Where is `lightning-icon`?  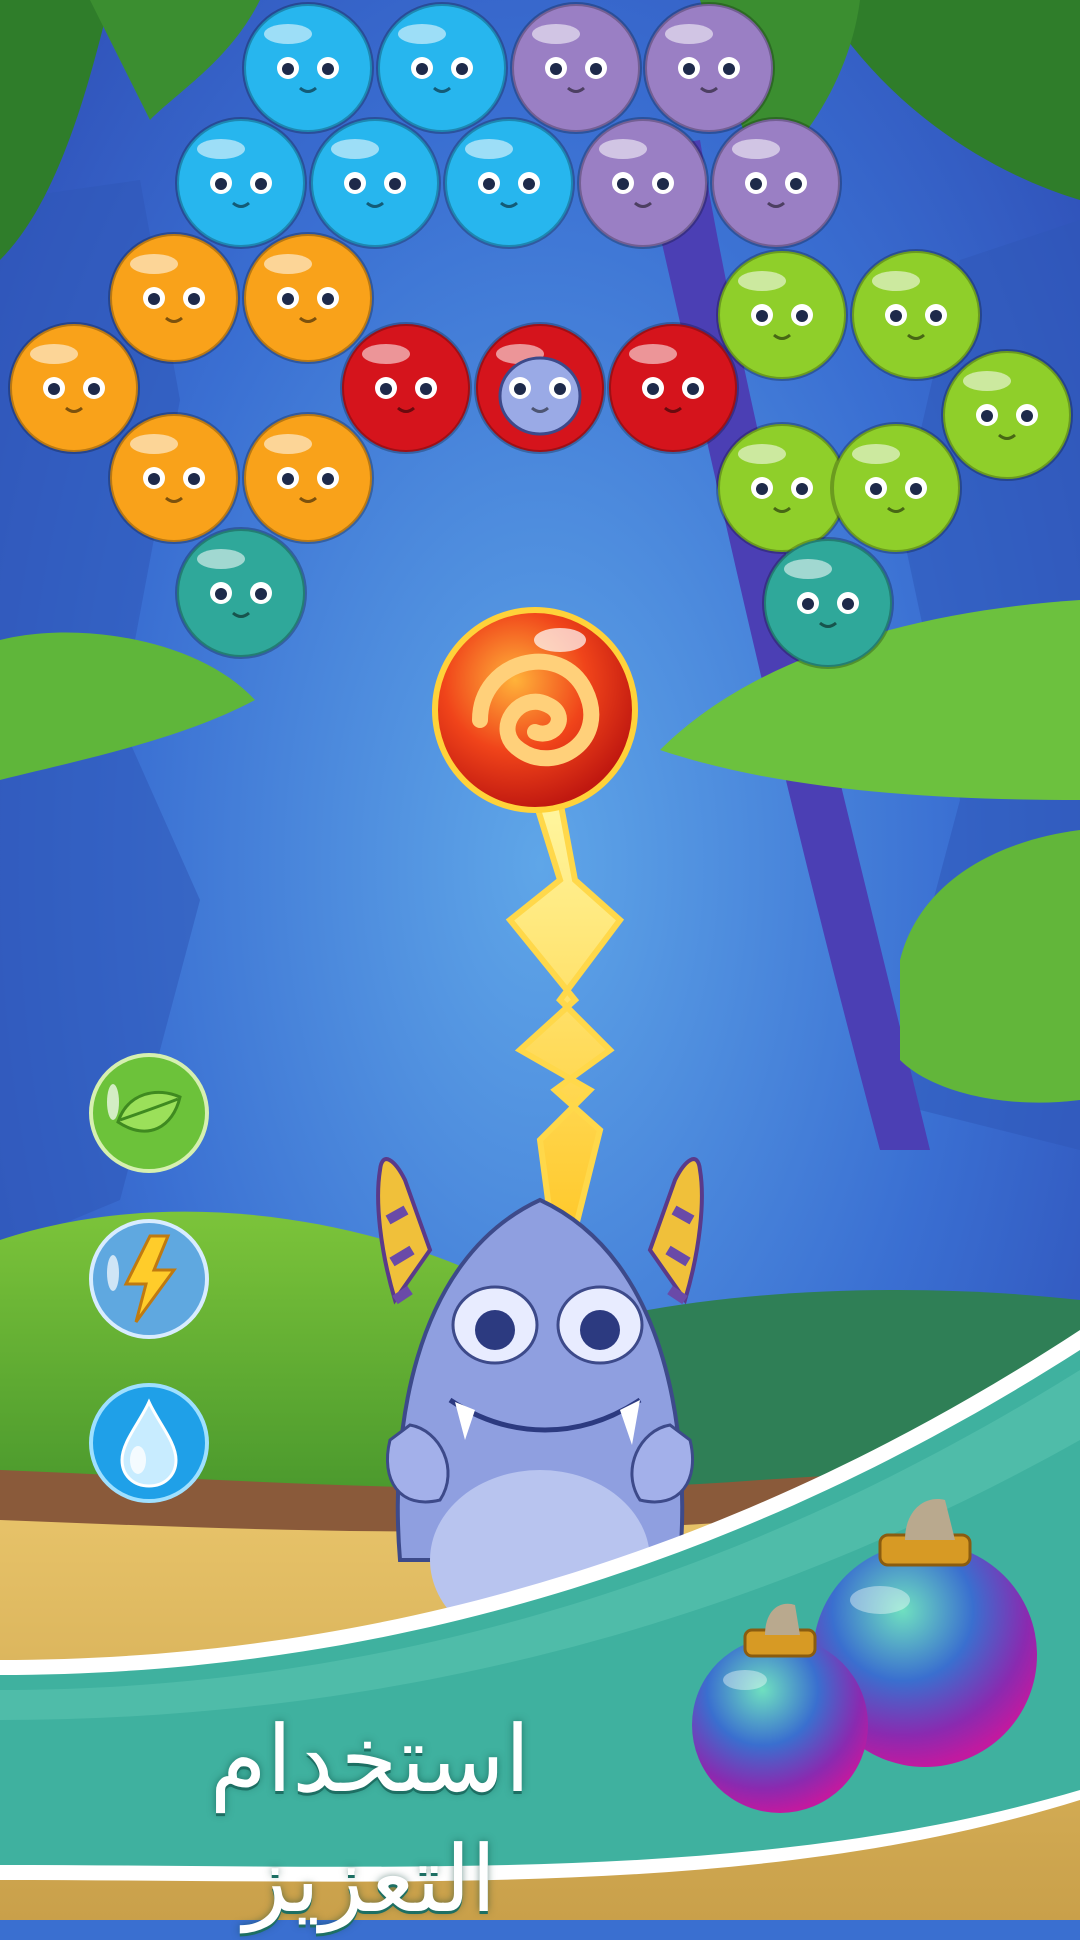
lightning-icon is located at coordinates (149, 1279).